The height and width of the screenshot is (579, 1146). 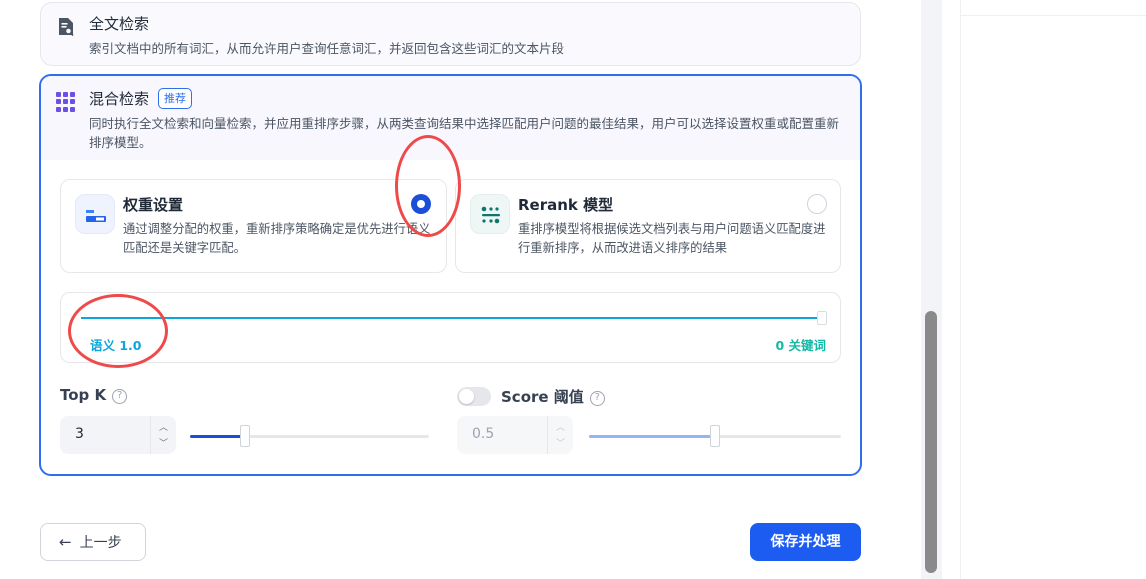 What do you see at coordinates (542, 397) in the screenshot?
I see `score-threshold-label: Score 阈值` at bounding box center [542, 397].